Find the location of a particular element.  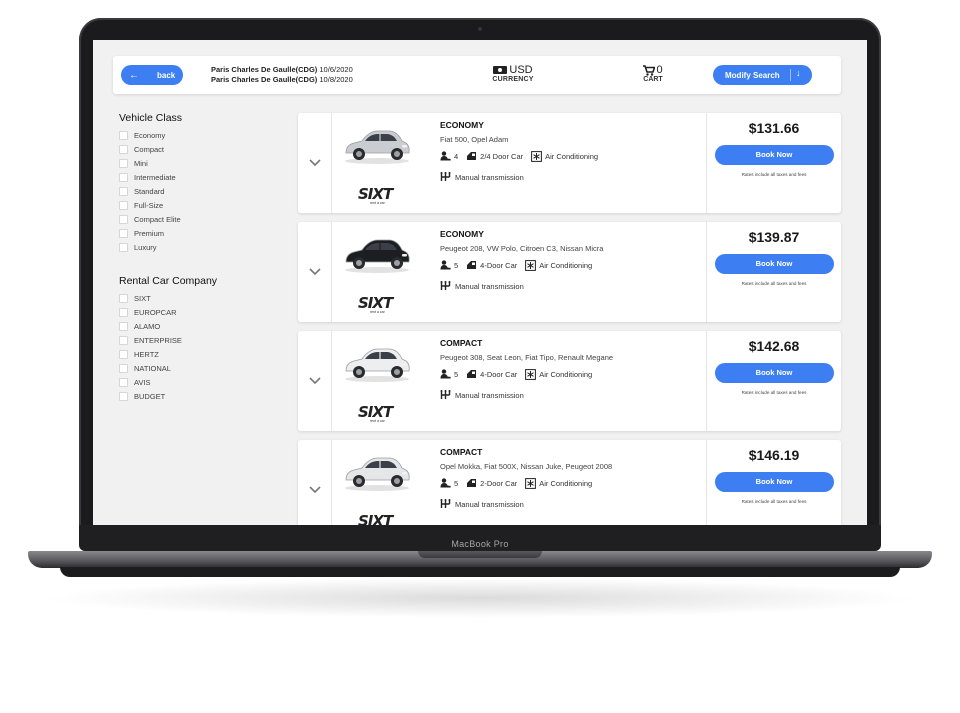

cart-button: 0 CART is located at coordinates (653, 73).